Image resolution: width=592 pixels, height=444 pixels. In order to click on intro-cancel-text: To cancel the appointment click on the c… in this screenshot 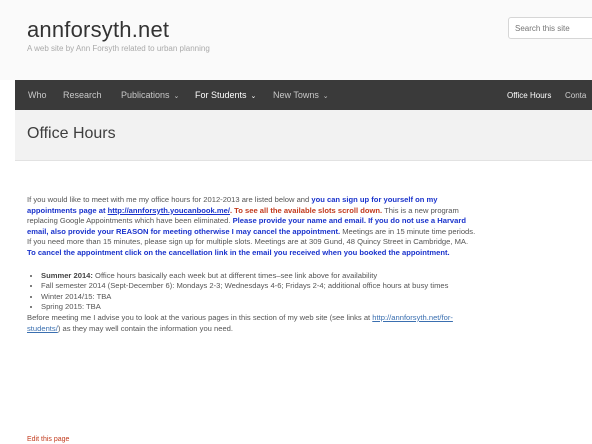, I will do `click(238, 252)`.